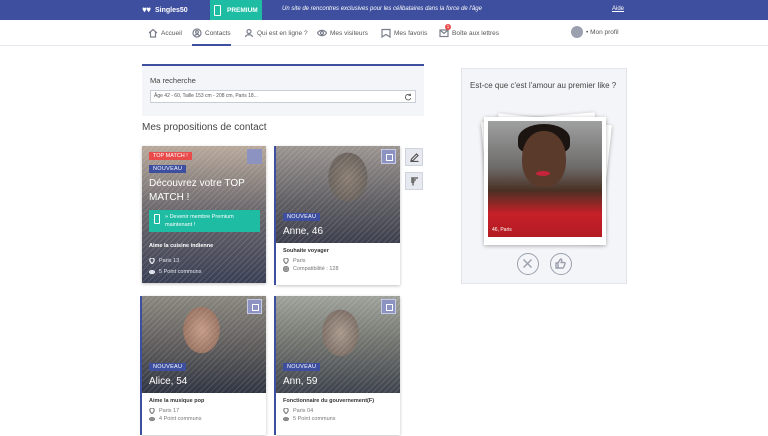 The height and width of the screenshot is (436, 768). Describe the element at coordinates (475, 33) in the screenshot. I see `nav-label: Boîte aux lettres` at that location.